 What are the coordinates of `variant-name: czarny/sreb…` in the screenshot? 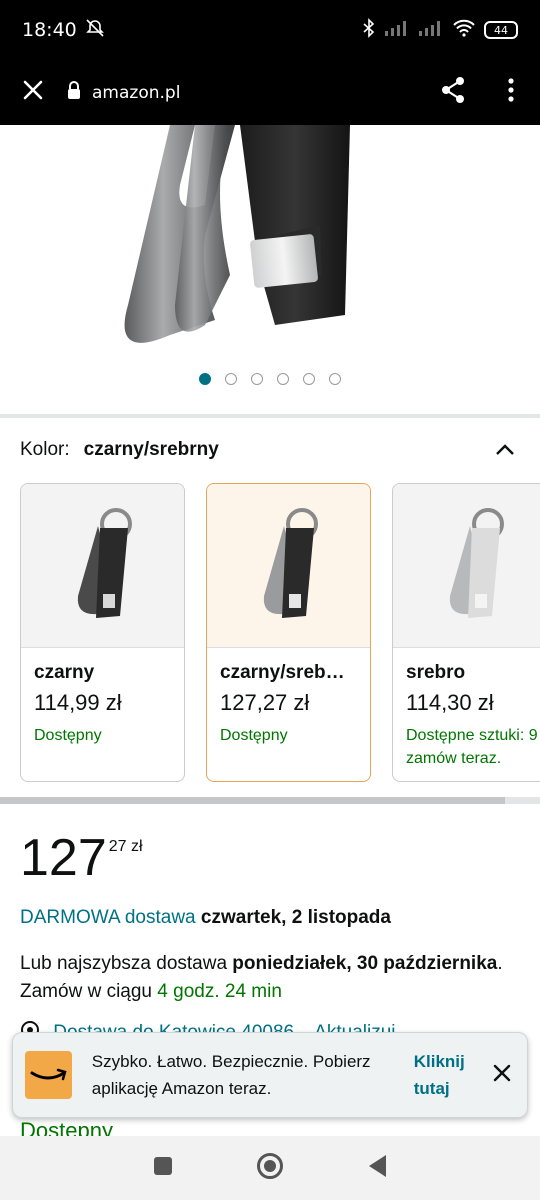 It's located at (282, 672).